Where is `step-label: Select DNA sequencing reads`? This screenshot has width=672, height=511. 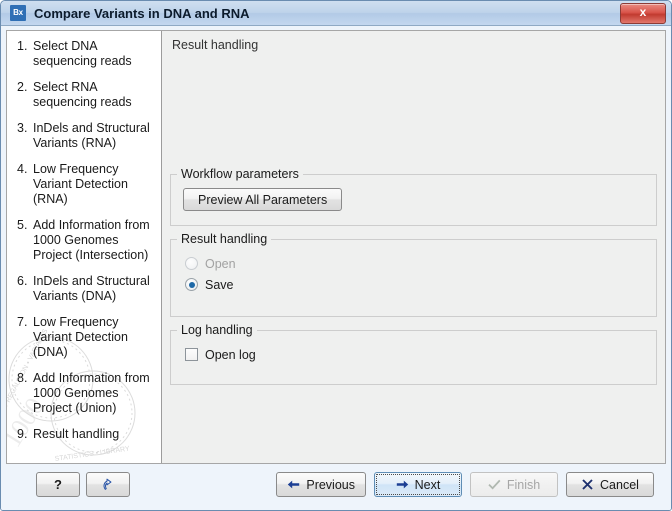 step-label: Select DNA sequencing reads is located at coordinates (82, 53).